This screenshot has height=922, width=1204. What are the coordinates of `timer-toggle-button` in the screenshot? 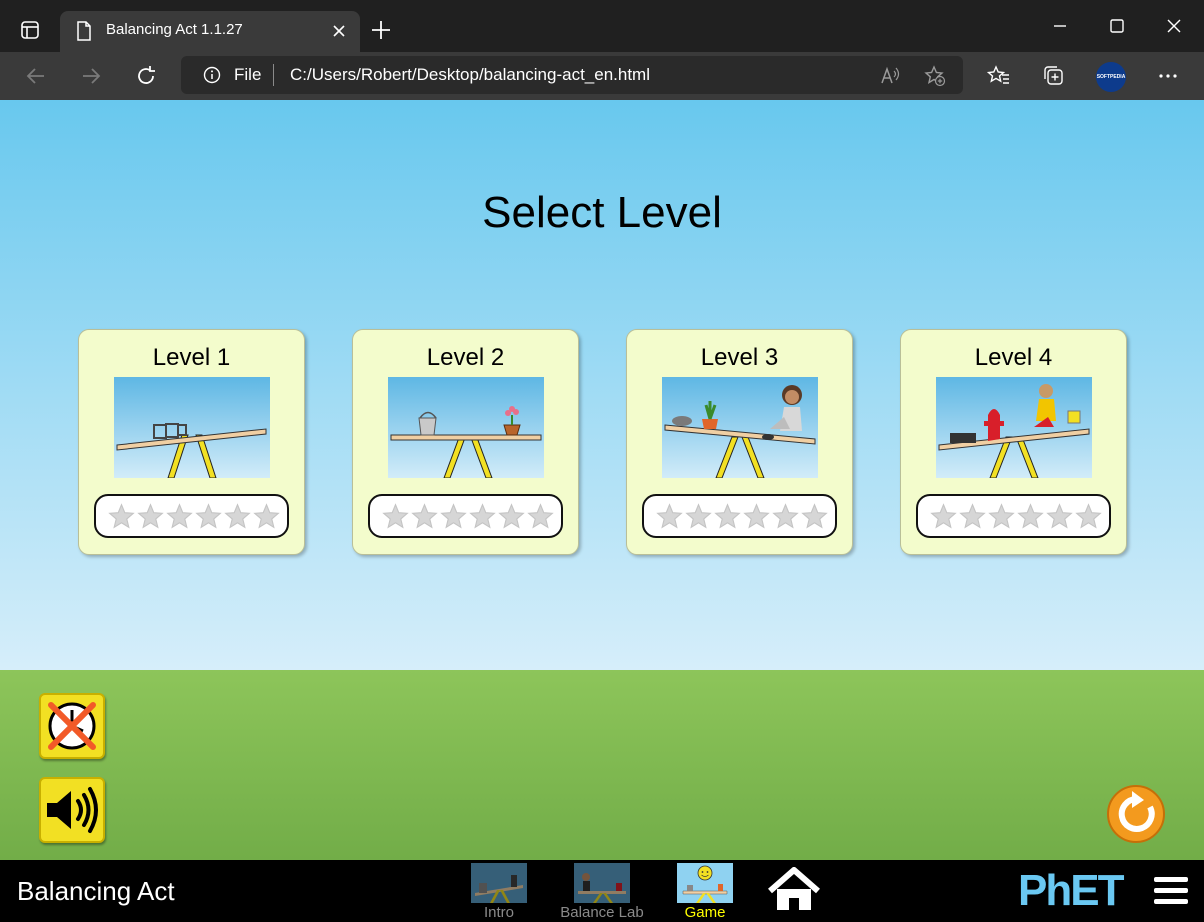 It's located at (72, 726).